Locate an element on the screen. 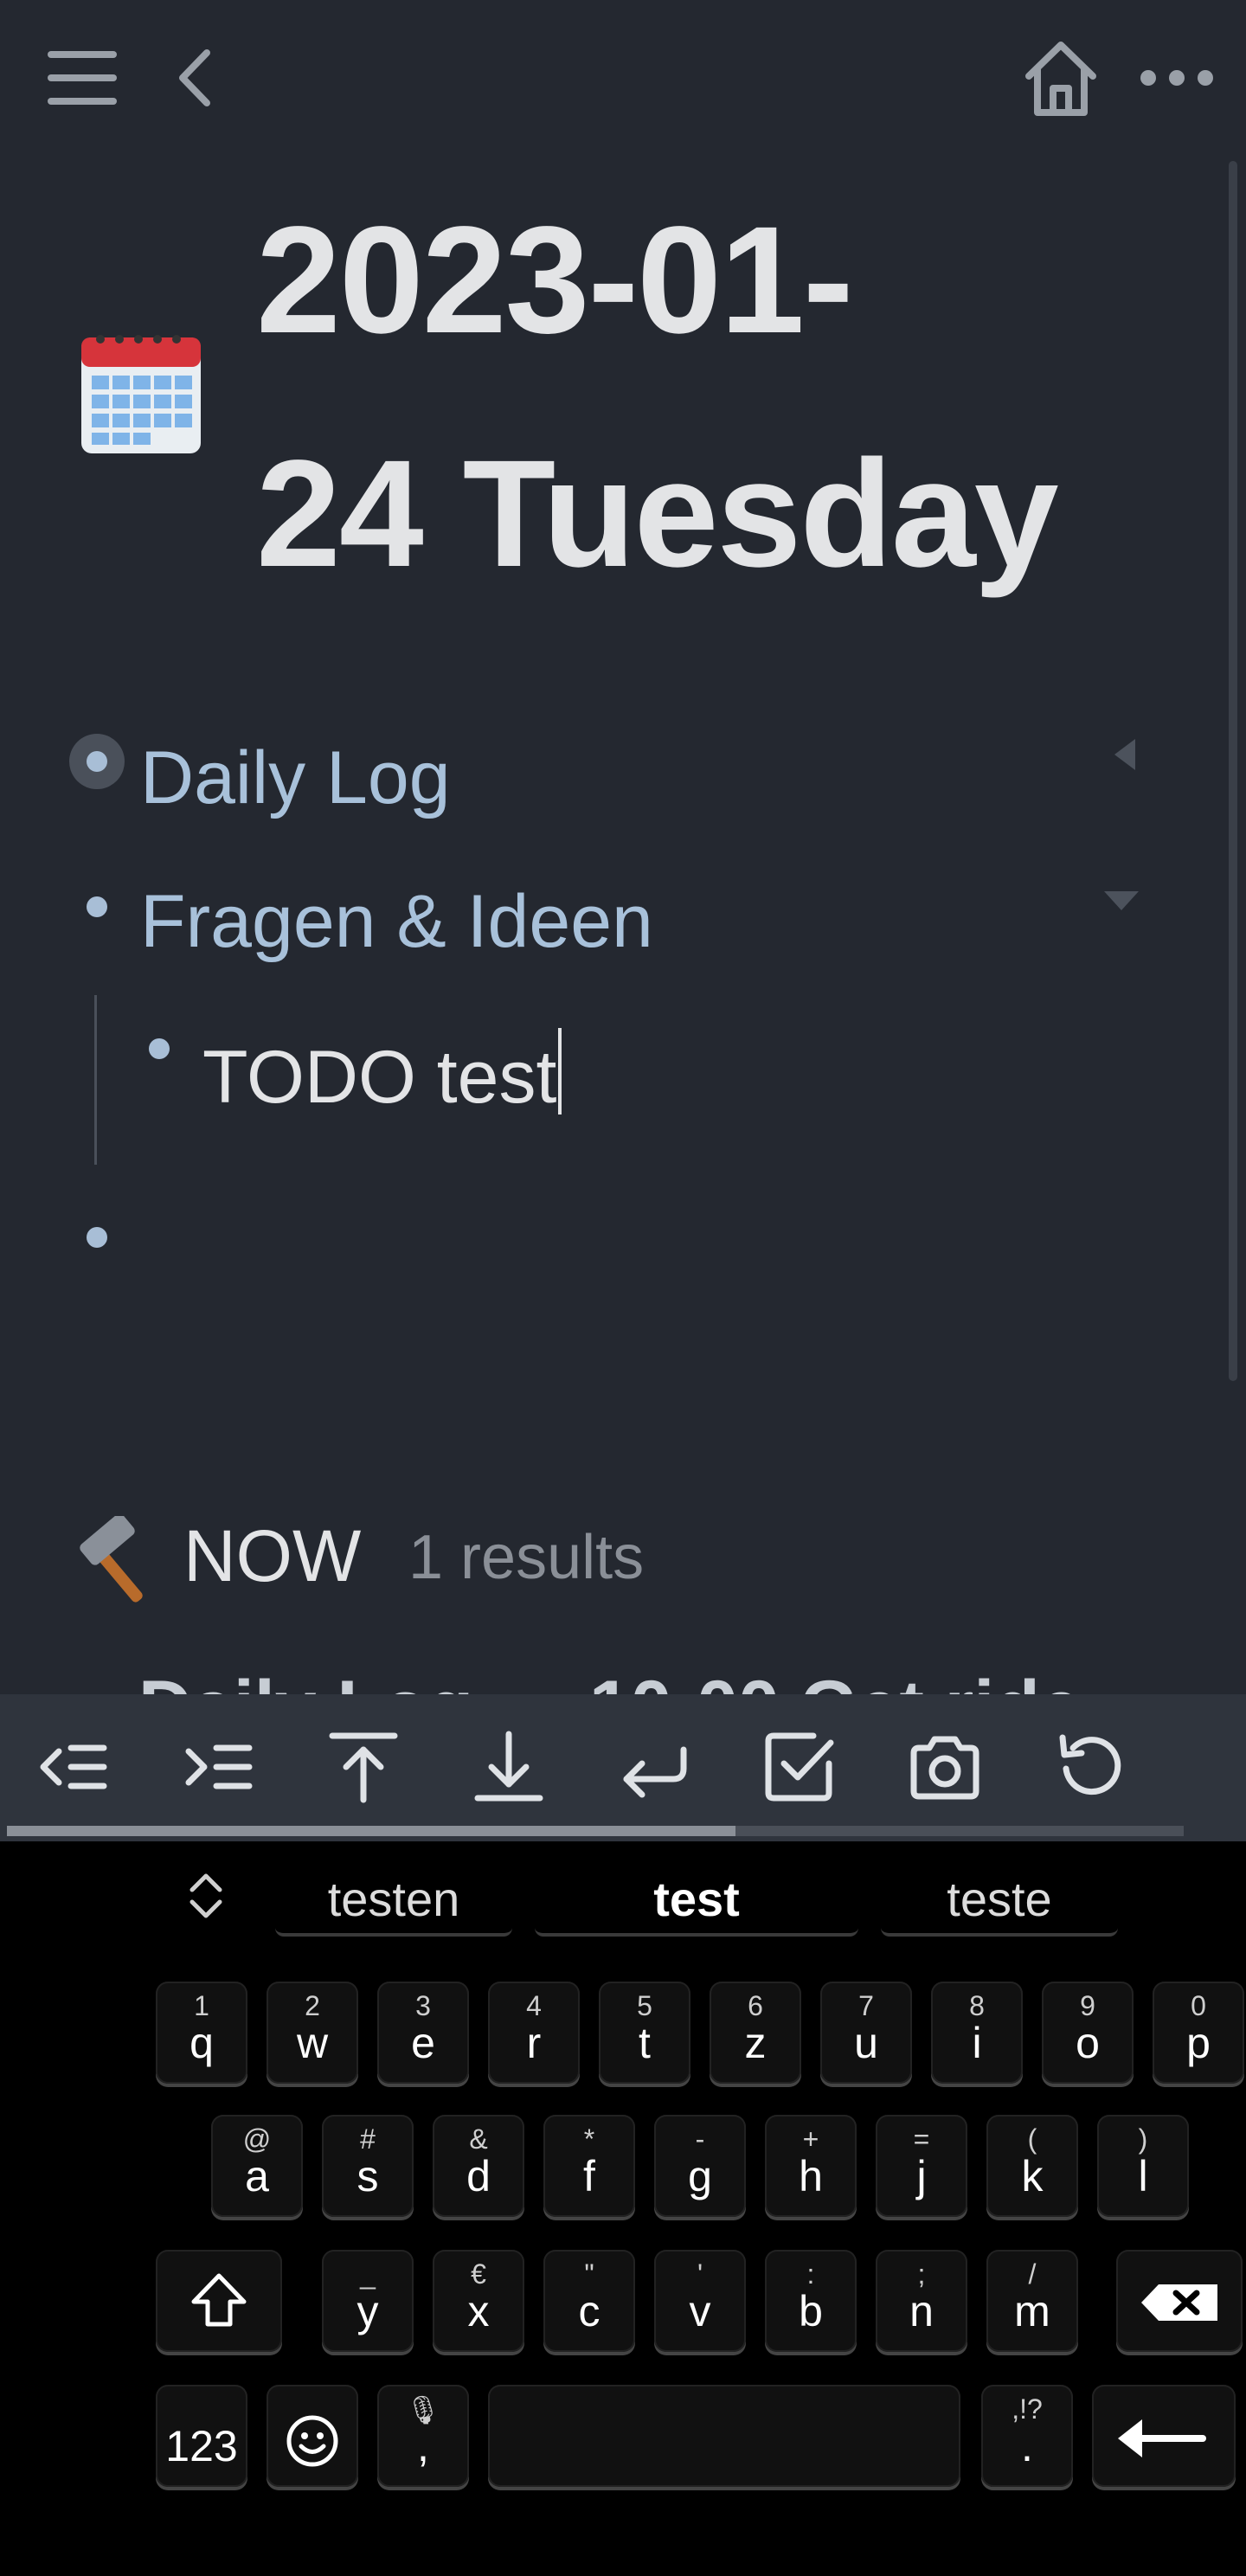 The height and width of the screenshot is (2576, 1246). key-y: _ y is located at coordinates (368, 2301).